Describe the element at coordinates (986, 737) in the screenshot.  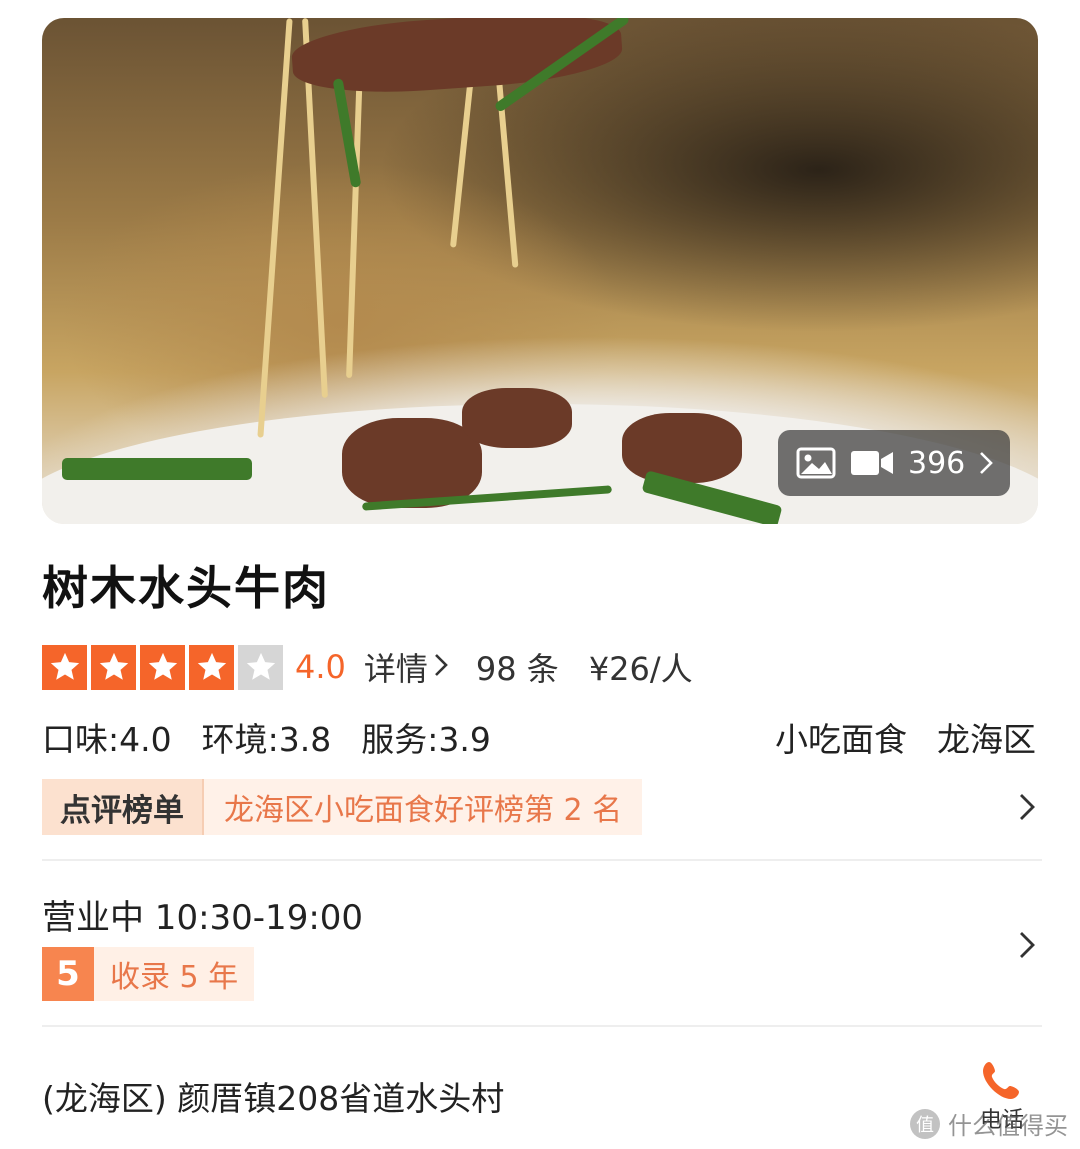
I see `district-label: 龙海区` at that location.